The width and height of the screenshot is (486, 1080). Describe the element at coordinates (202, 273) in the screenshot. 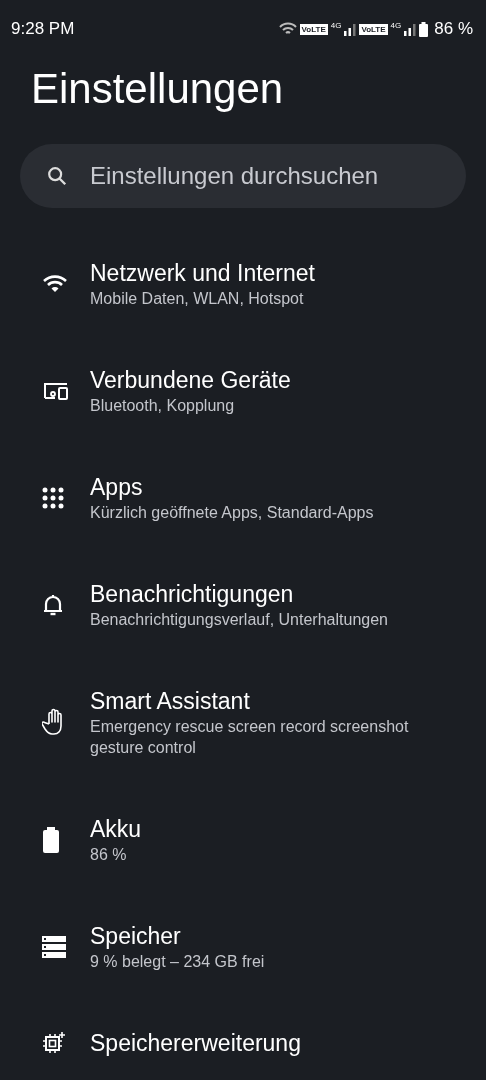

I see `item-title: Netzwerk und Internet` at that location.